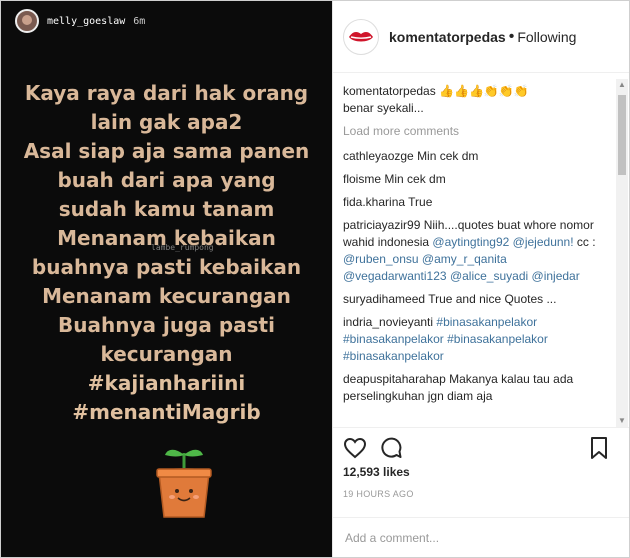 This screenshot has width=630, height=558. What do you see at coordinates (477, 179) in the screenshot?
I see `comment-item: floisme Min cek dm` at bounding box center [477, 179].